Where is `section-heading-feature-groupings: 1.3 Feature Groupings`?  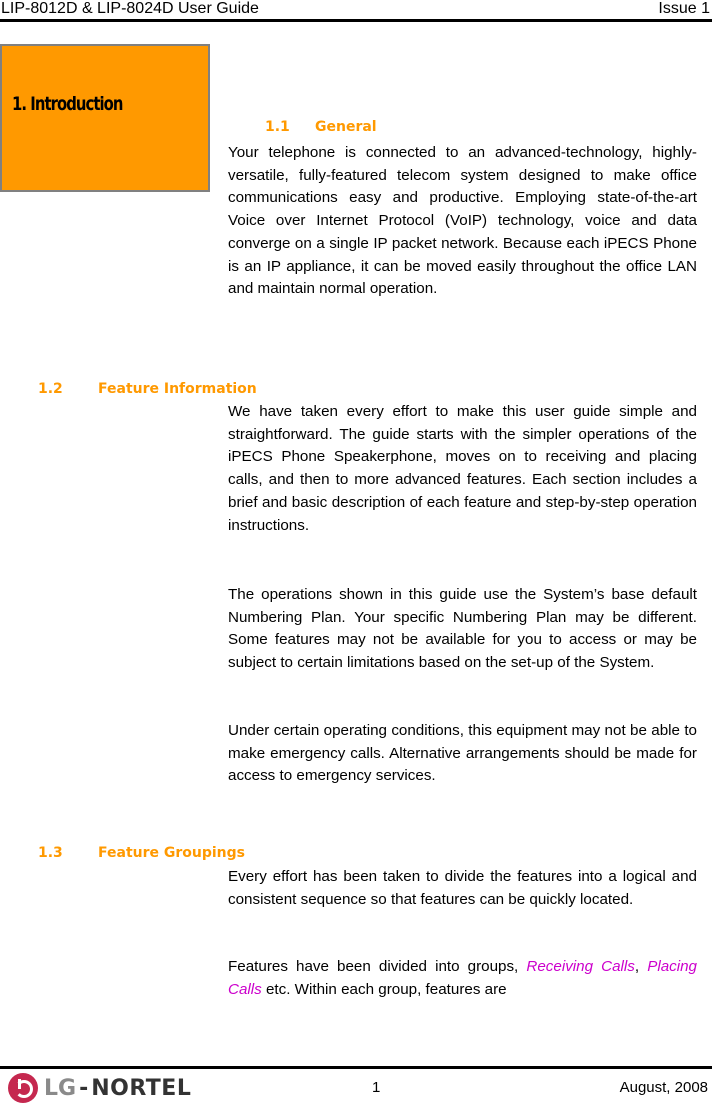
section-heading-feature-groupings: 1.3 Feature Groupings is located at coordinates (141, 853).